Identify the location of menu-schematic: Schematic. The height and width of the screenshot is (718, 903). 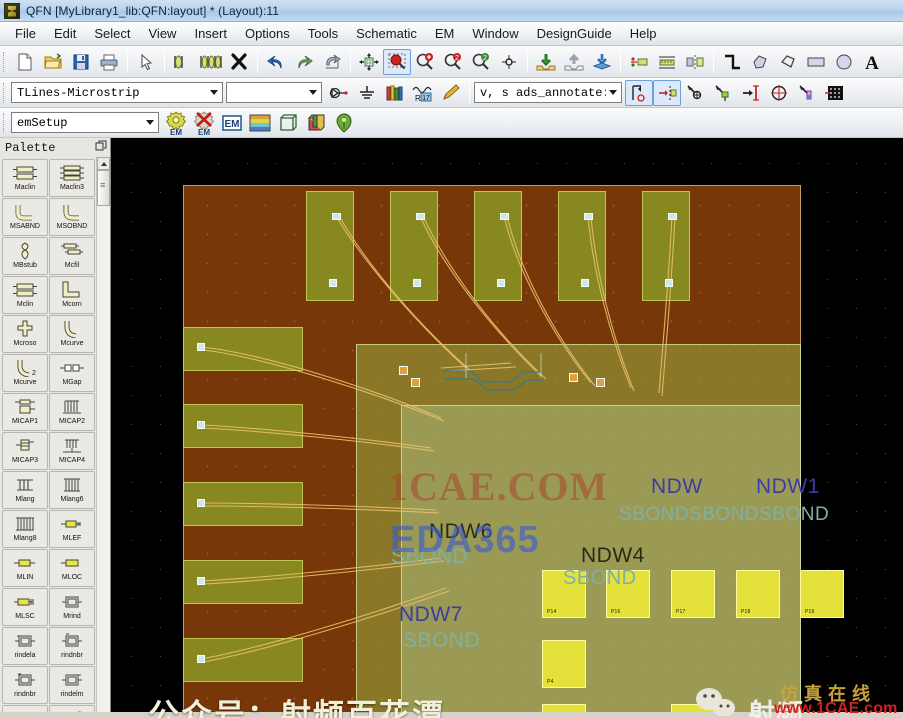
(386, 33).